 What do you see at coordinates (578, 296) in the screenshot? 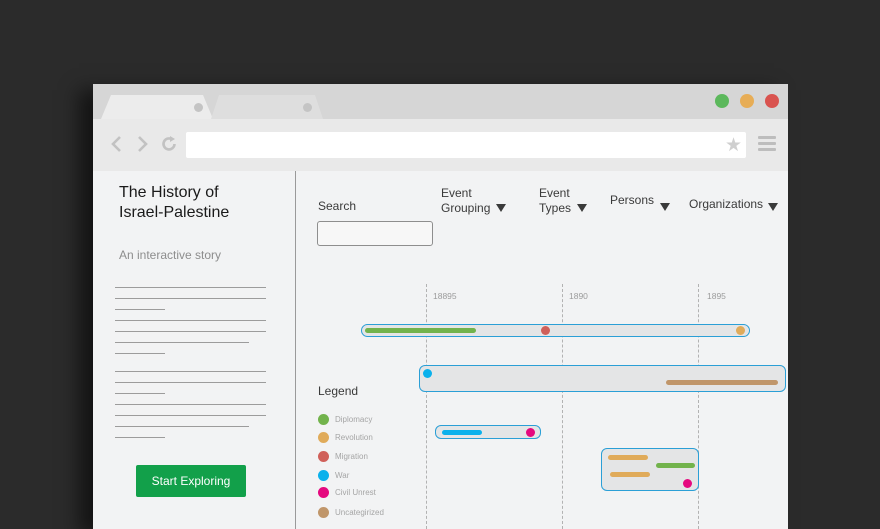
I see `tick-label: 1890` at bounding box center [578, 296].